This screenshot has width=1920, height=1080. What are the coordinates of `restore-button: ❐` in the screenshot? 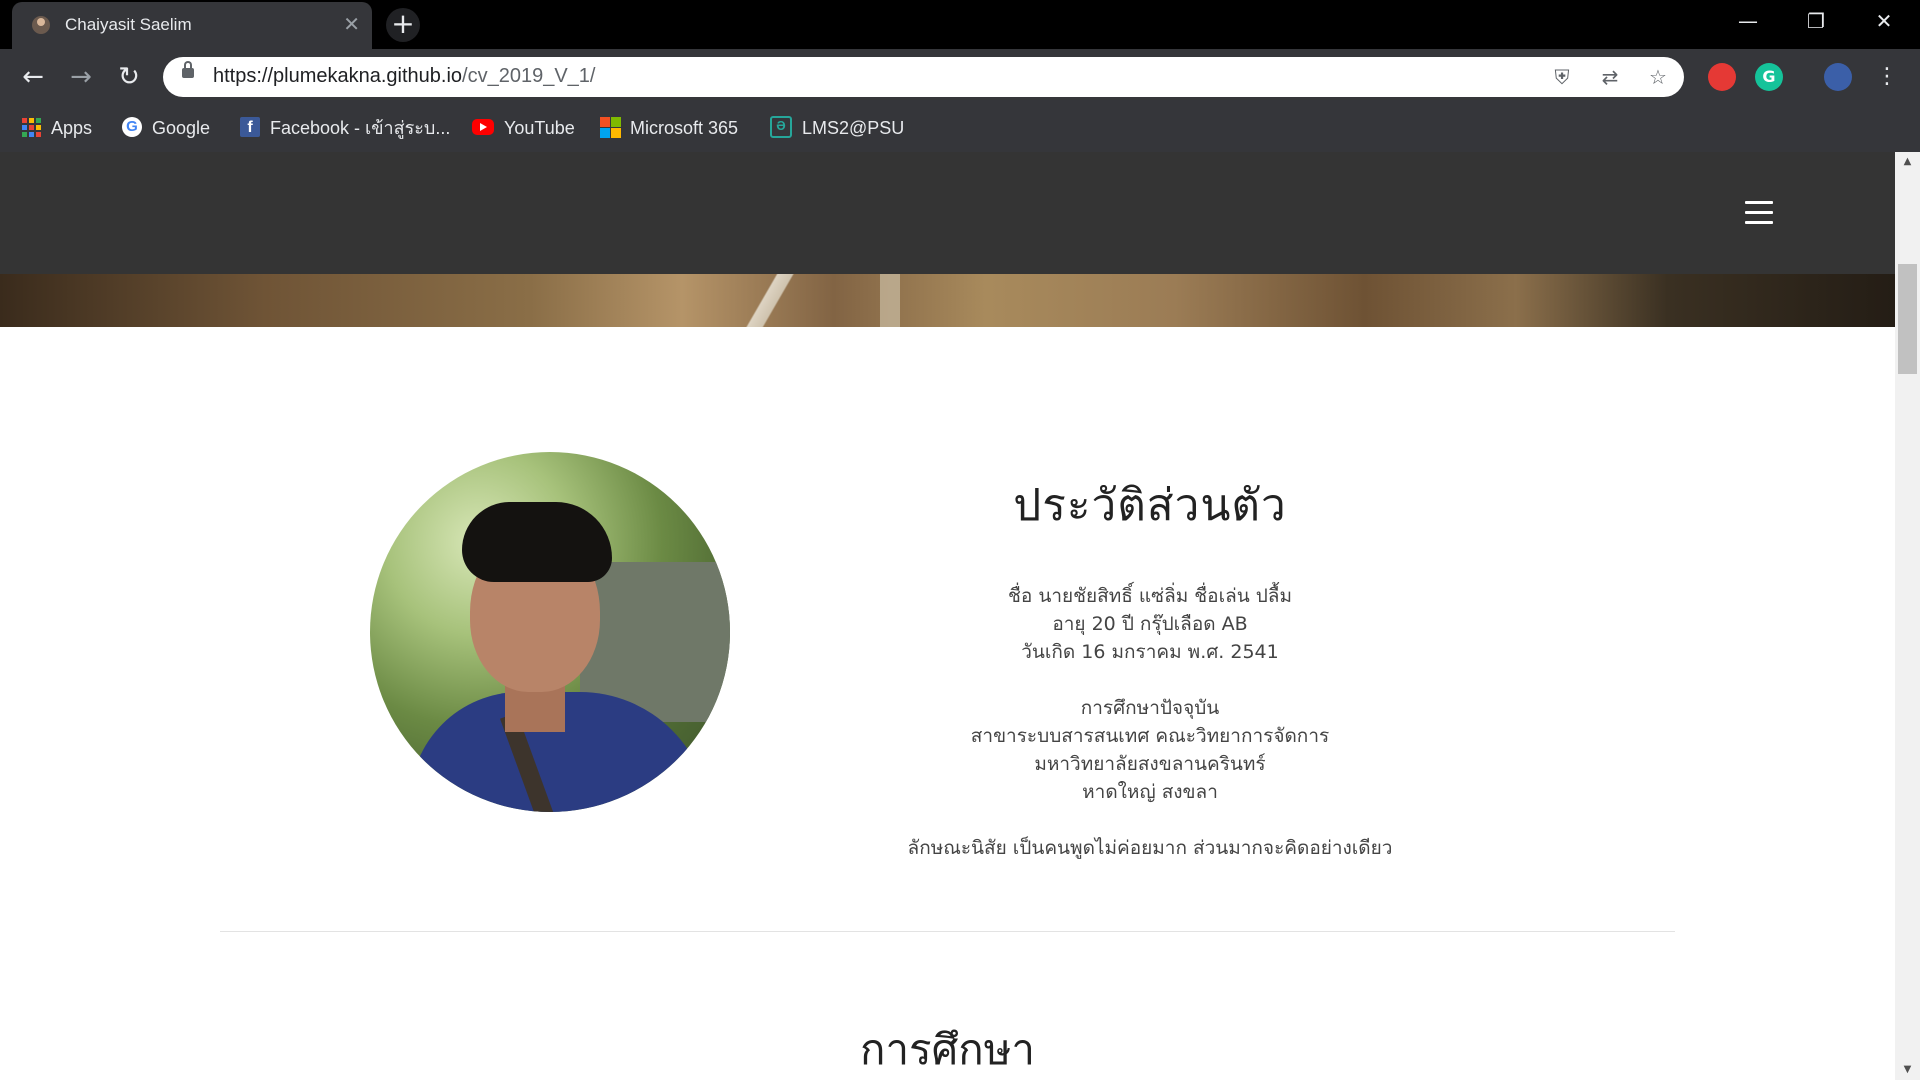 It's located at (1816, 21).